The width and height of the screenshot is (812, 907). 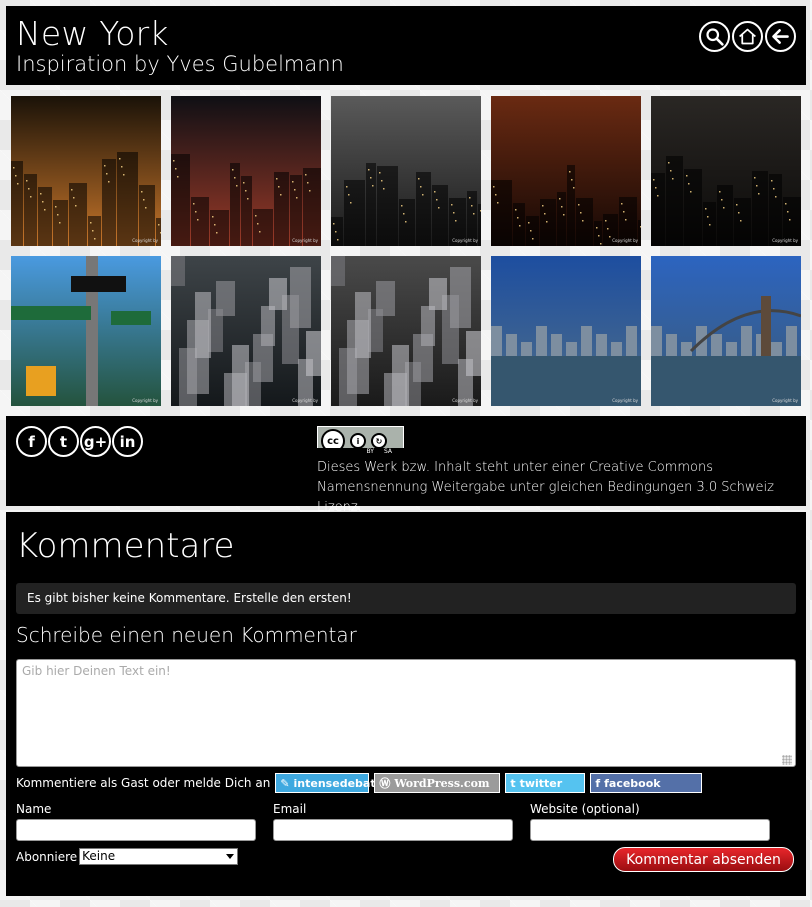 I want to click on submit-comment-button: Kommentar absenden, so click(x=703, y=859).